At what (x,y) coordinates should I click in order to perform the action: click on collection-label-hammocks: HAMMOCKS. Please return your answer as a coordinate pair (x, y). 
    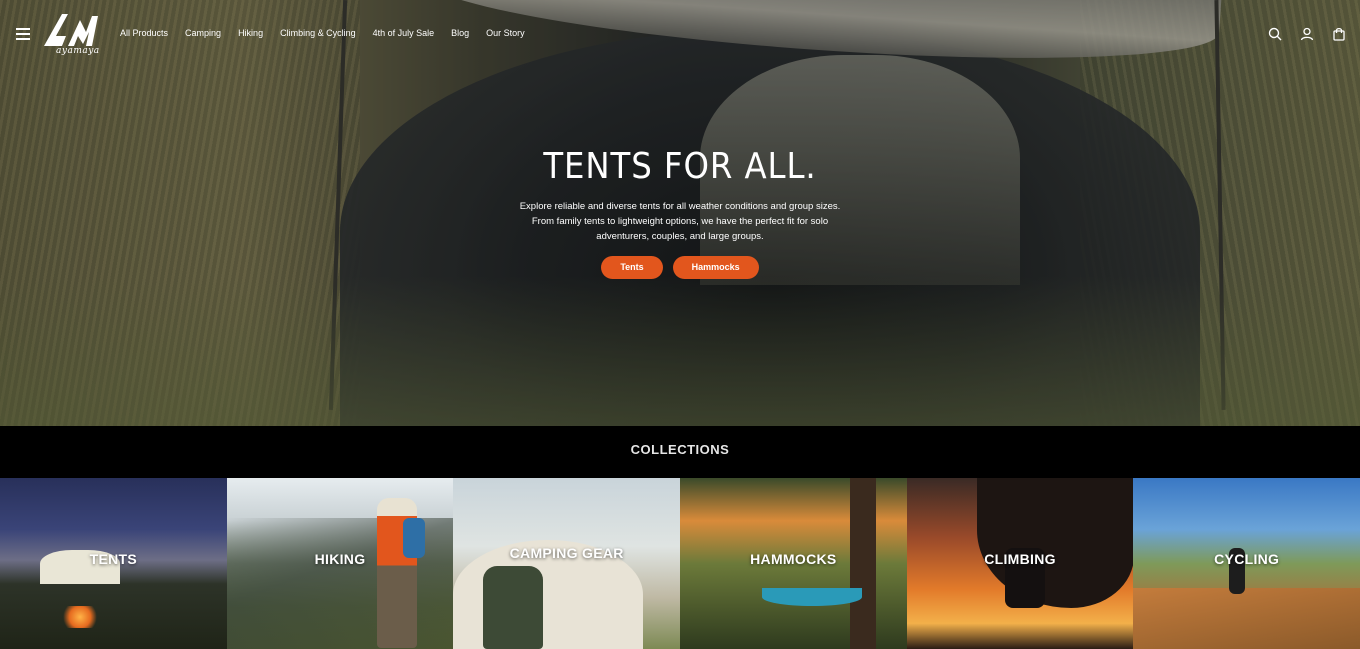
    Looking at the image, I should click on (793, 559).